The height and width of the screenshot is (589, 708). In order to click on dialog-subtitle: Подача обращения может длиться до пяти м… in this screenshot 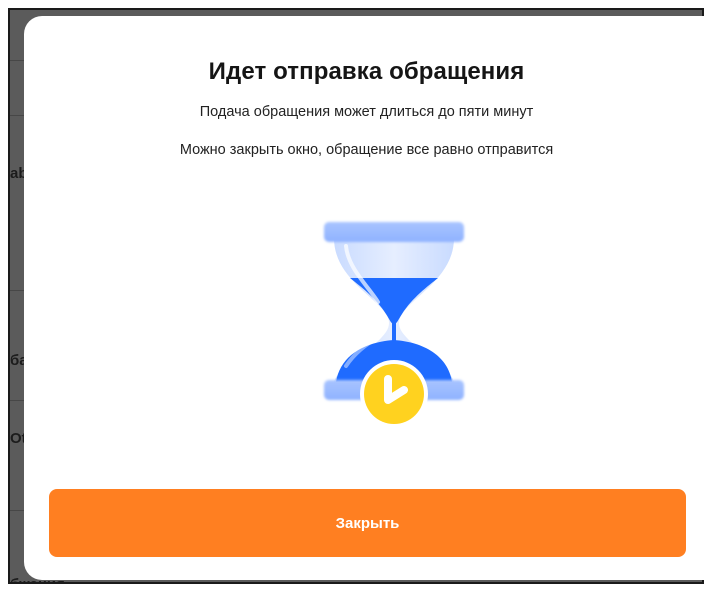, I will do `click(366, 112)`.